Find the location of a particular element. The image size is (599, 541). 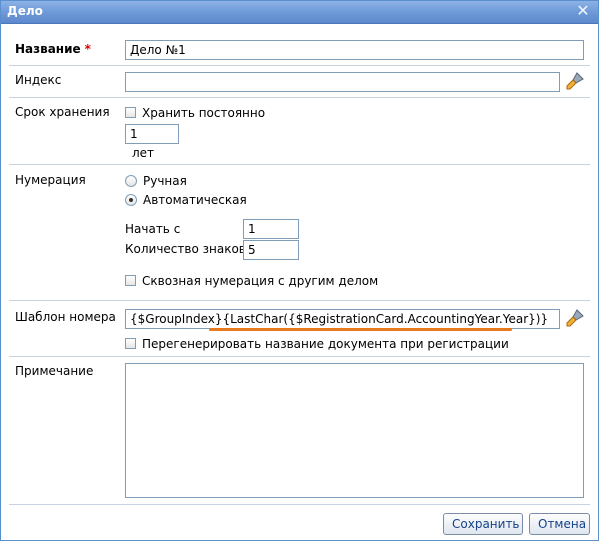

digits-input is located at coordinates (271, 250).